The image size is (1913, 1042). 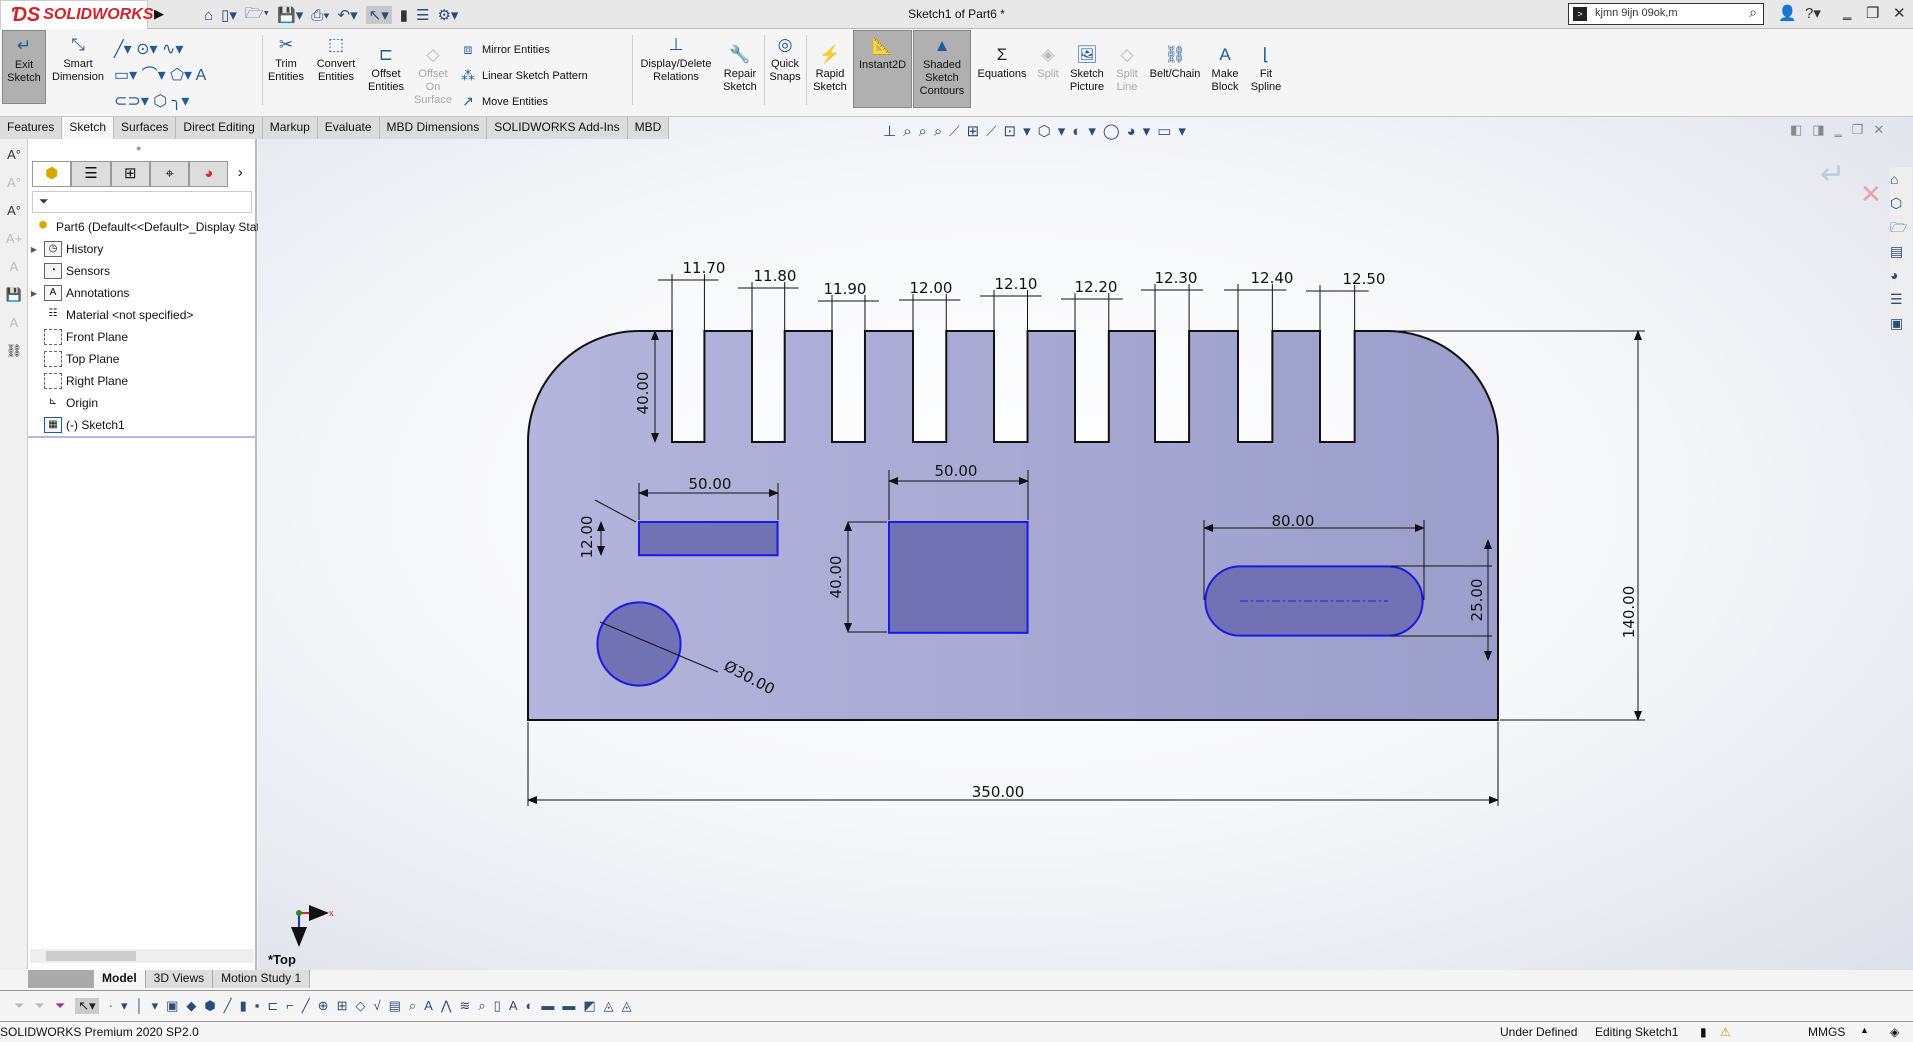 I want to click on tab-evaluate: Evaluate, so click(x=348, y=128).